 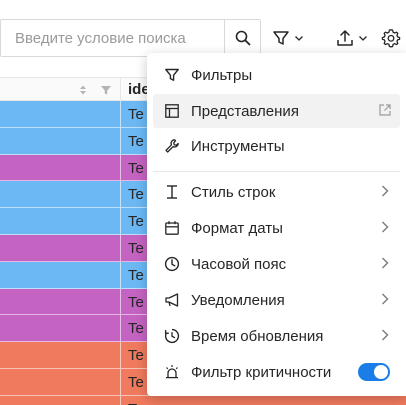 I want to click on menu-item-severity-filter: Фильтр критичности, so click(x=276, y=372).